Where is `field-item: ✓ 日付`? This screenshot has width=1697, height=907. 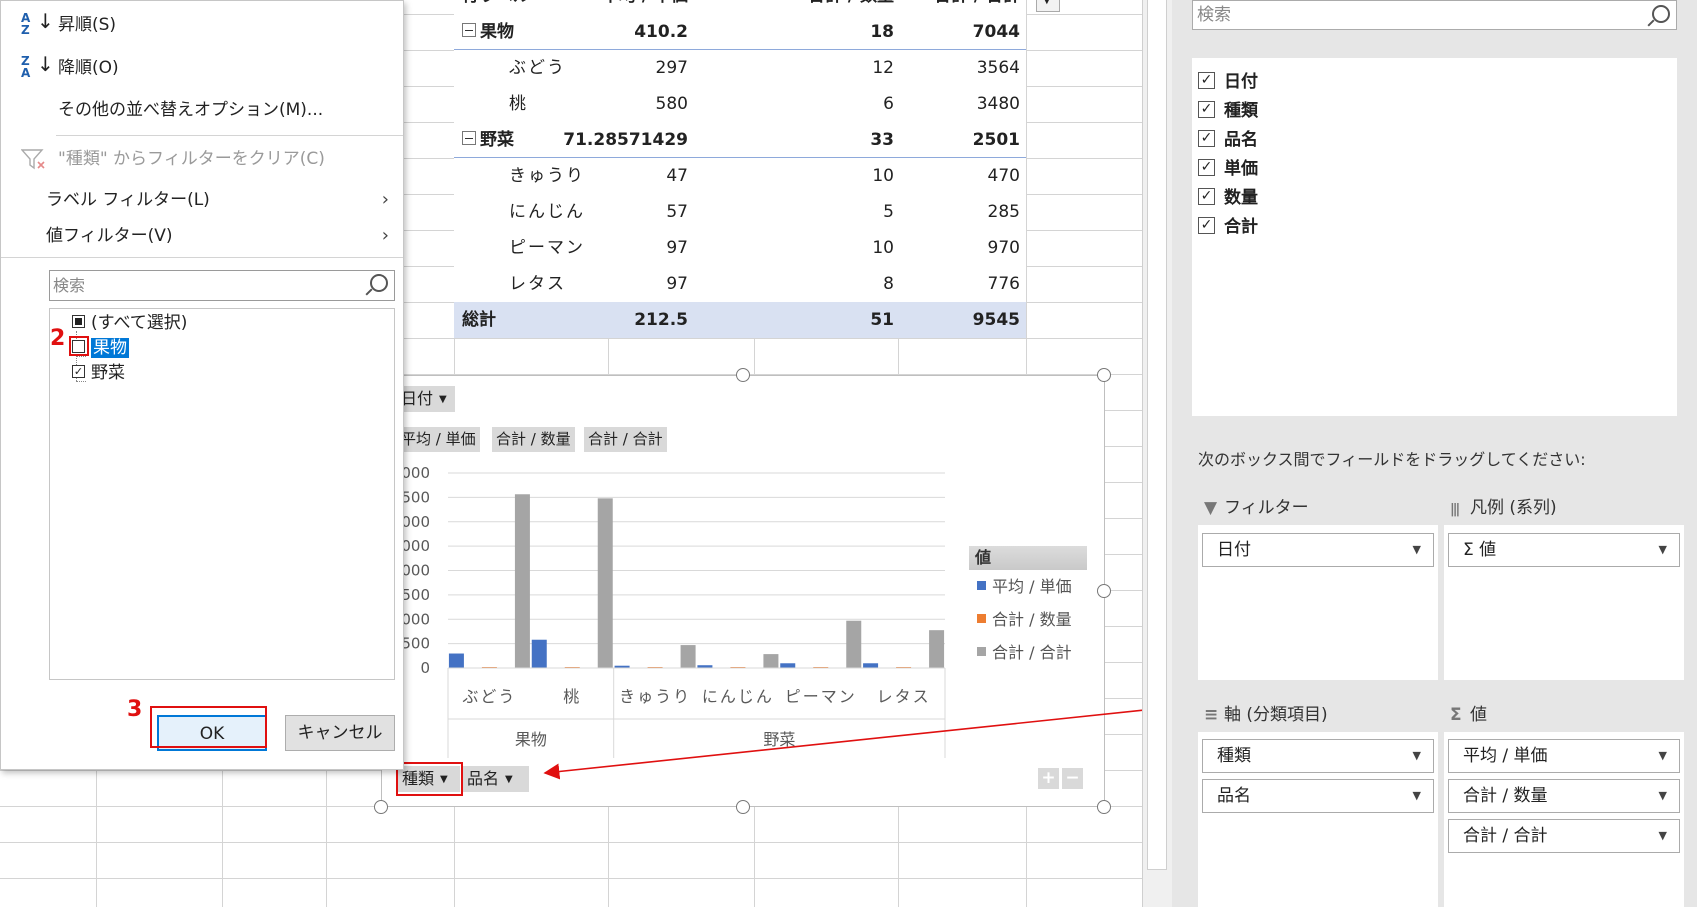
field-item: ✓ 日付 is located at coordinates (1228, 82).